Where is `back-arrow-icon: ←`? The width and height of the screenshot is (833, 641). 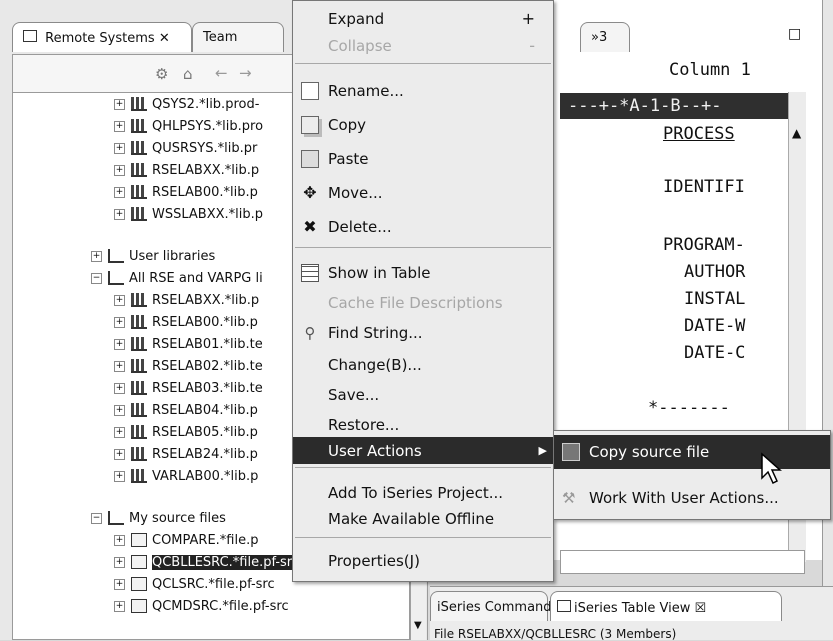 back-arrow-icon: ← is located at coordinates (221, 73).